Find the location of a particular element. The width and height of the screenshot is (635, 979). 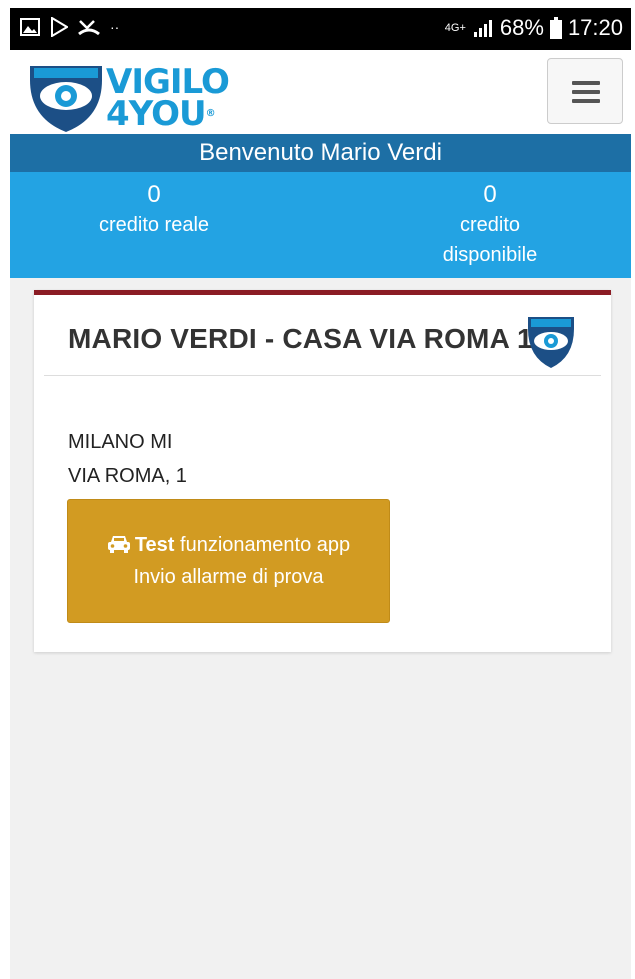

network-type: 4G+ is located at coordinates (455, 28).